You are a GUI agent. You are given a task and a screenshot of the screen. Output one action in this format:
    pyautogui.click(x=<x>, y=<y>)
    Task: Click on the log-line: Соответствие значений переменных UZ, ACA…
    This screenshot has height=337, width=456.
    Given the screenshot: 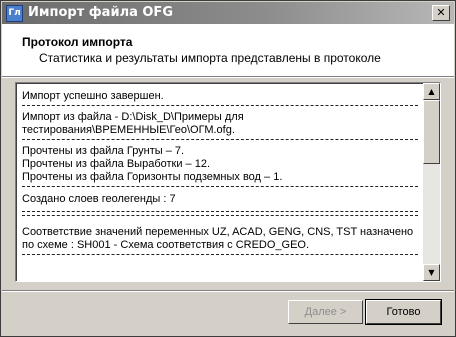 What is the action you would take?
    pyautogui.click(x=218, y=232)
    